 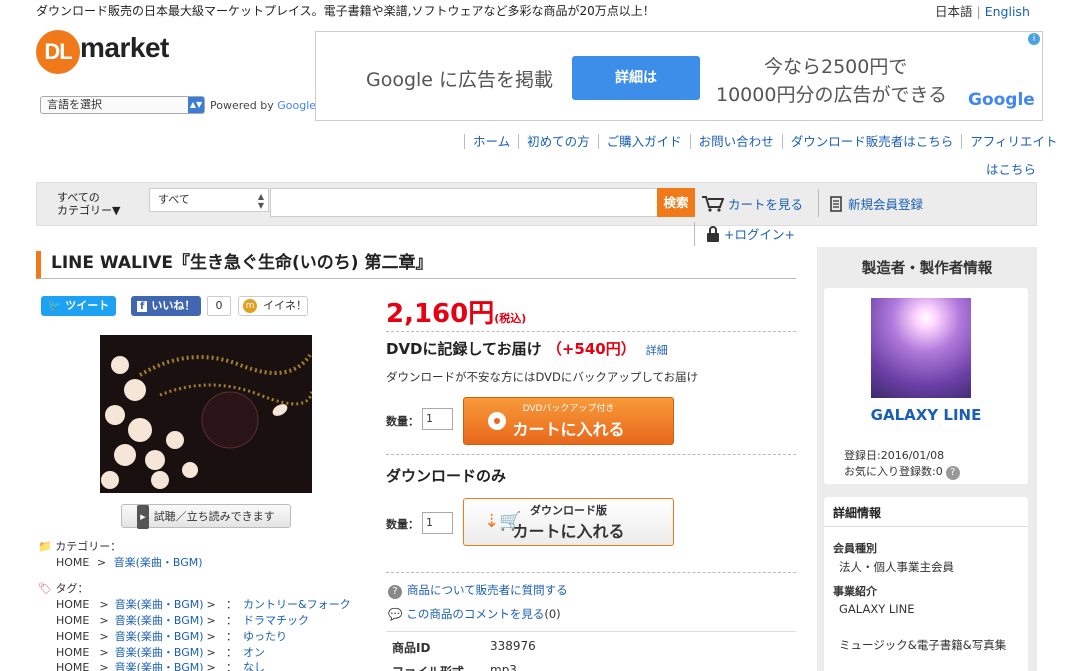 I want to click on ask-seller-link: ? 商品について販売者に質問する, so click(x=478, y=590).